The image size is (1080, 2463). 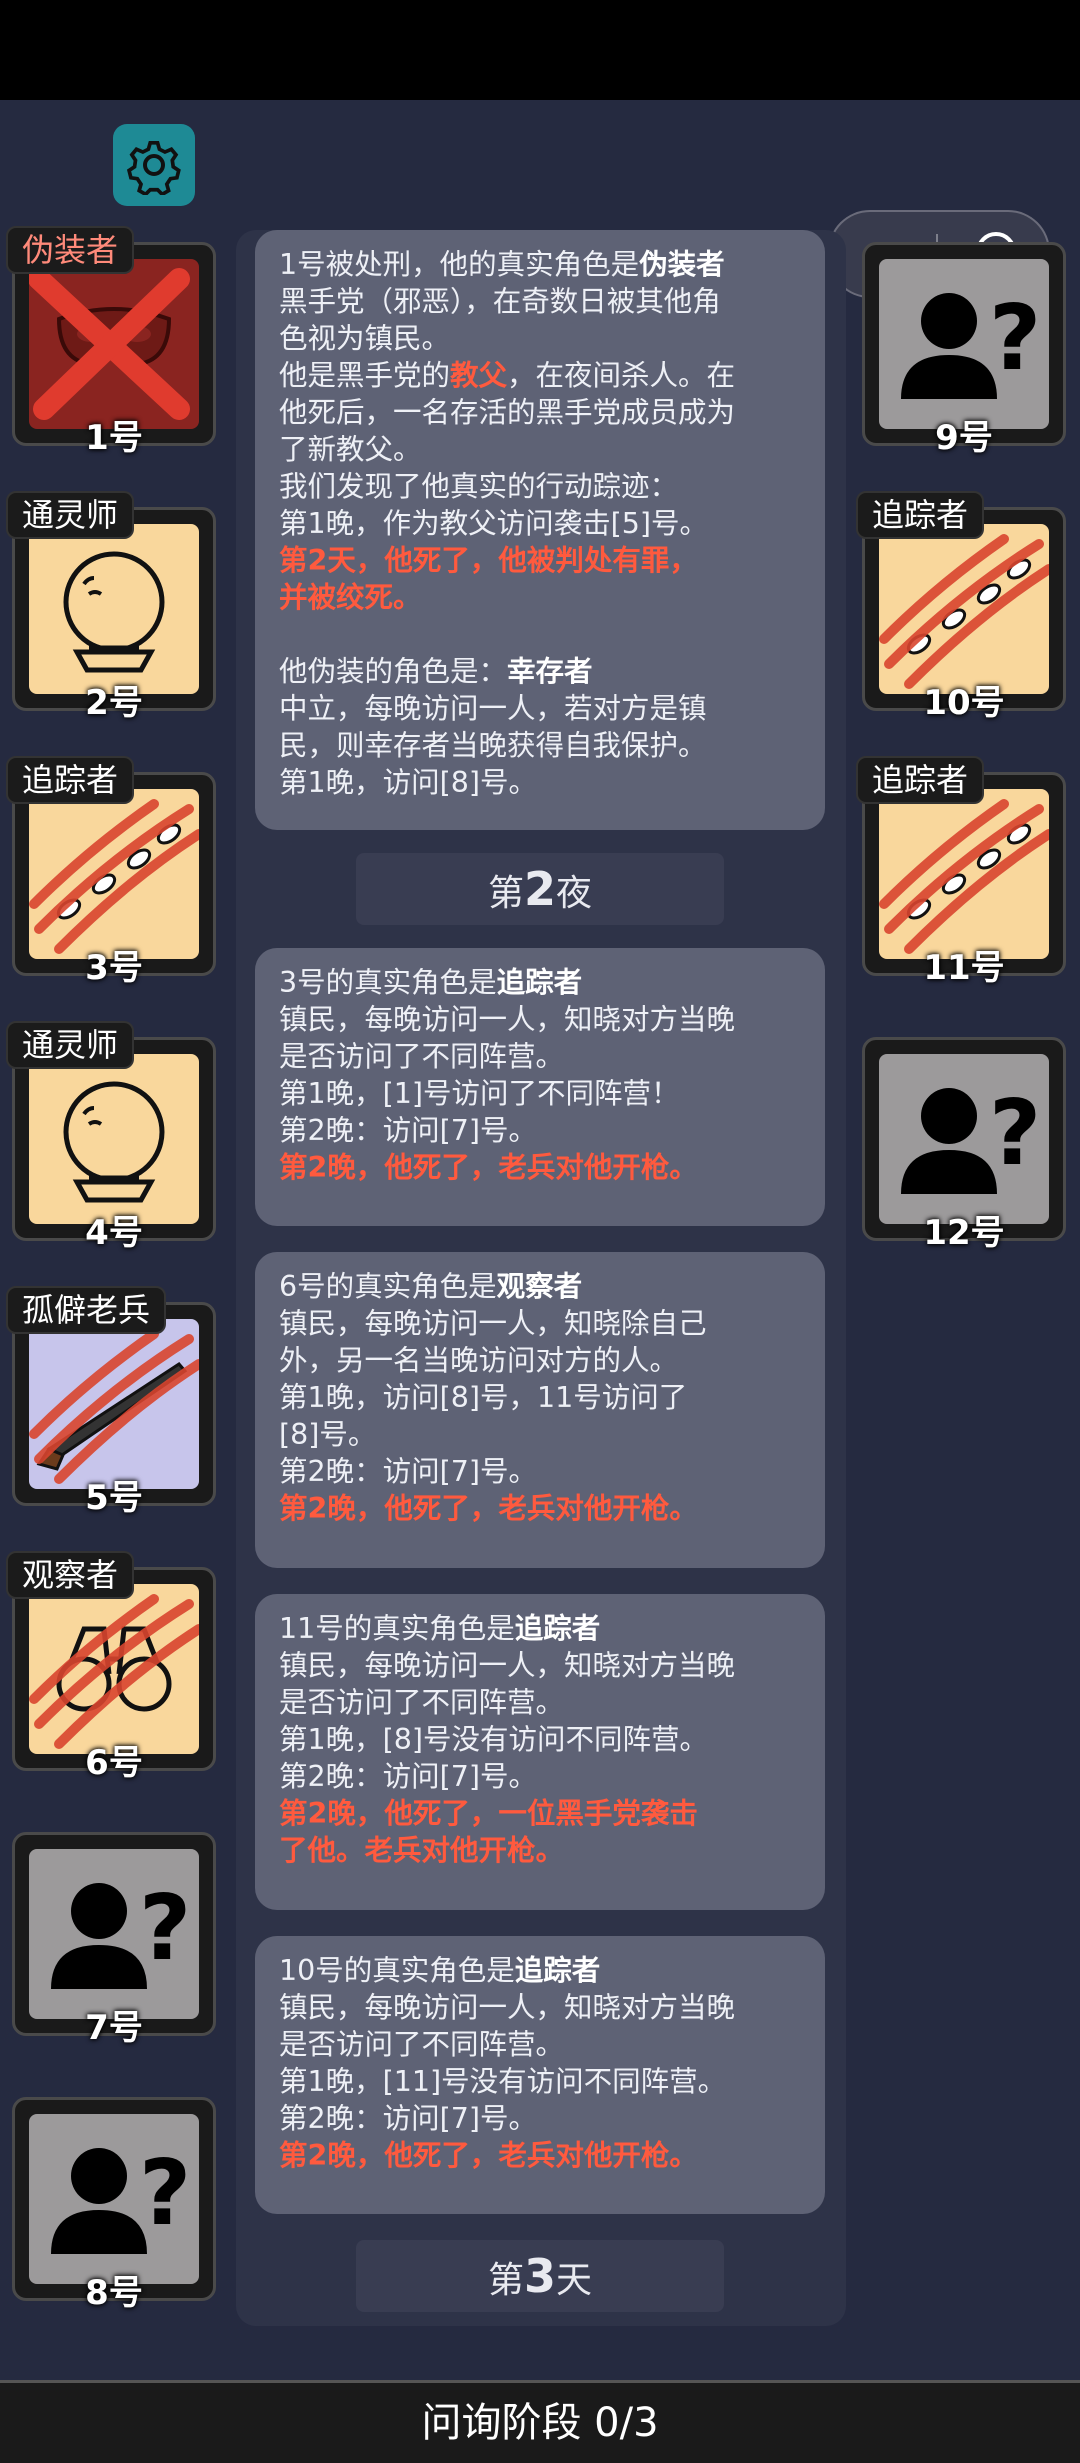 I want to click on phase-status-bar: 问询阶段 0/3, so click(x=540, y=2421).